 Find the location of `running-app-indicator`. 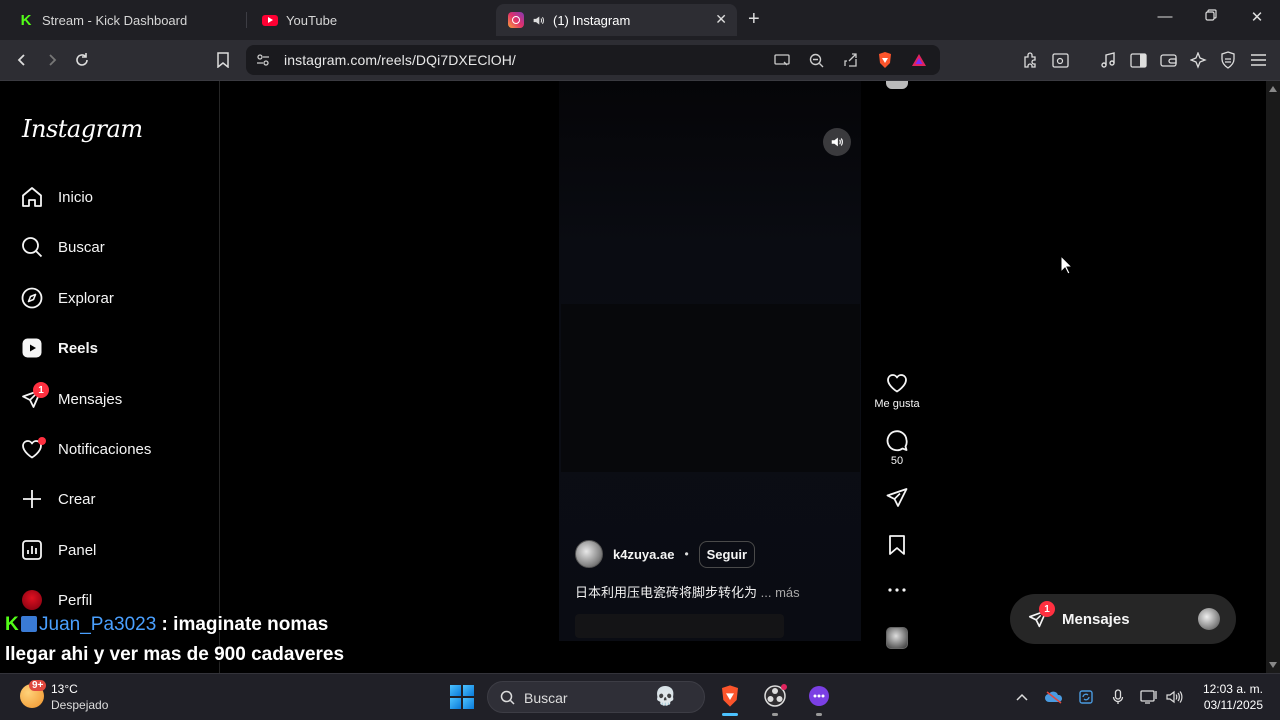

running-app-indicator is located at coordinates (819, 714).